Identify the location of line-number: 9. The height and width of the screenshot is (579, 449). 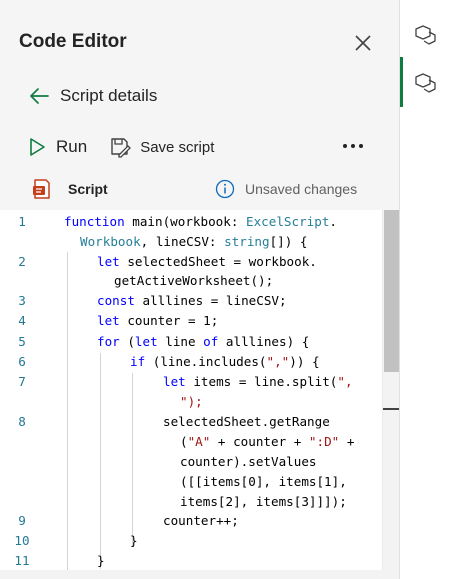
(22, 520).